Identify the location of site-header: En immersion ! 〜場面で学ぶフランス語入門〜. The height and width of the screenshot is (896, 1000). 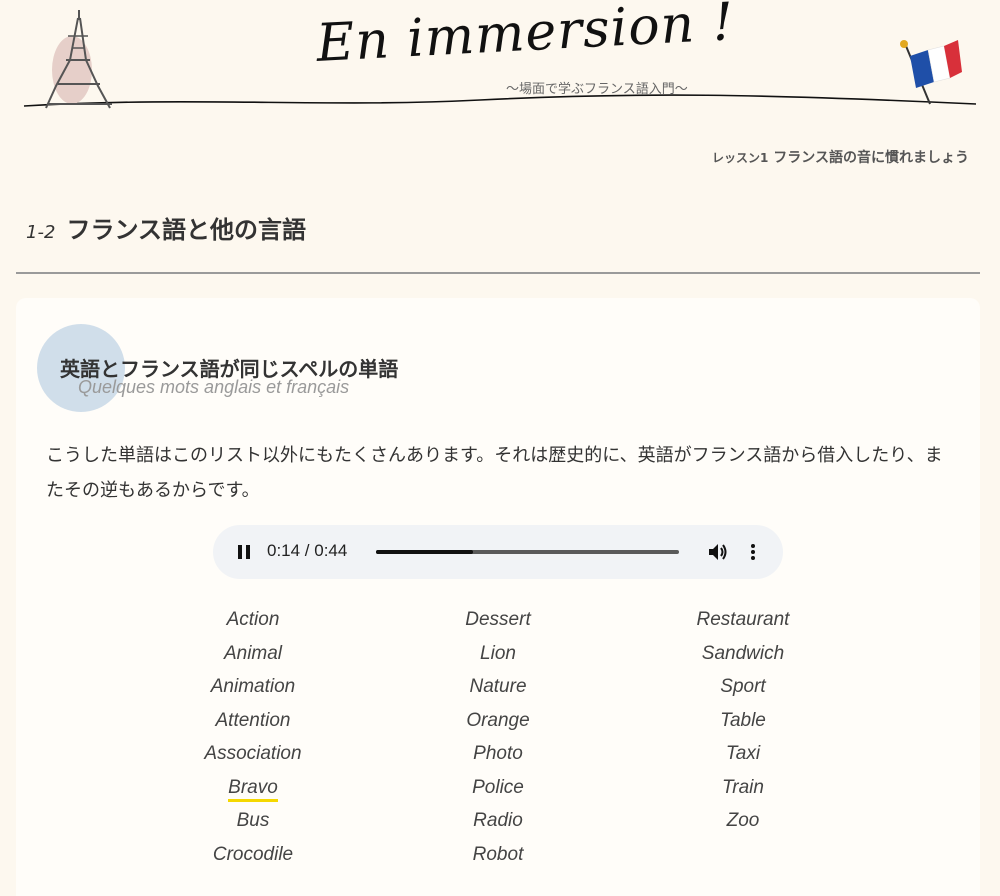
(500, 60).